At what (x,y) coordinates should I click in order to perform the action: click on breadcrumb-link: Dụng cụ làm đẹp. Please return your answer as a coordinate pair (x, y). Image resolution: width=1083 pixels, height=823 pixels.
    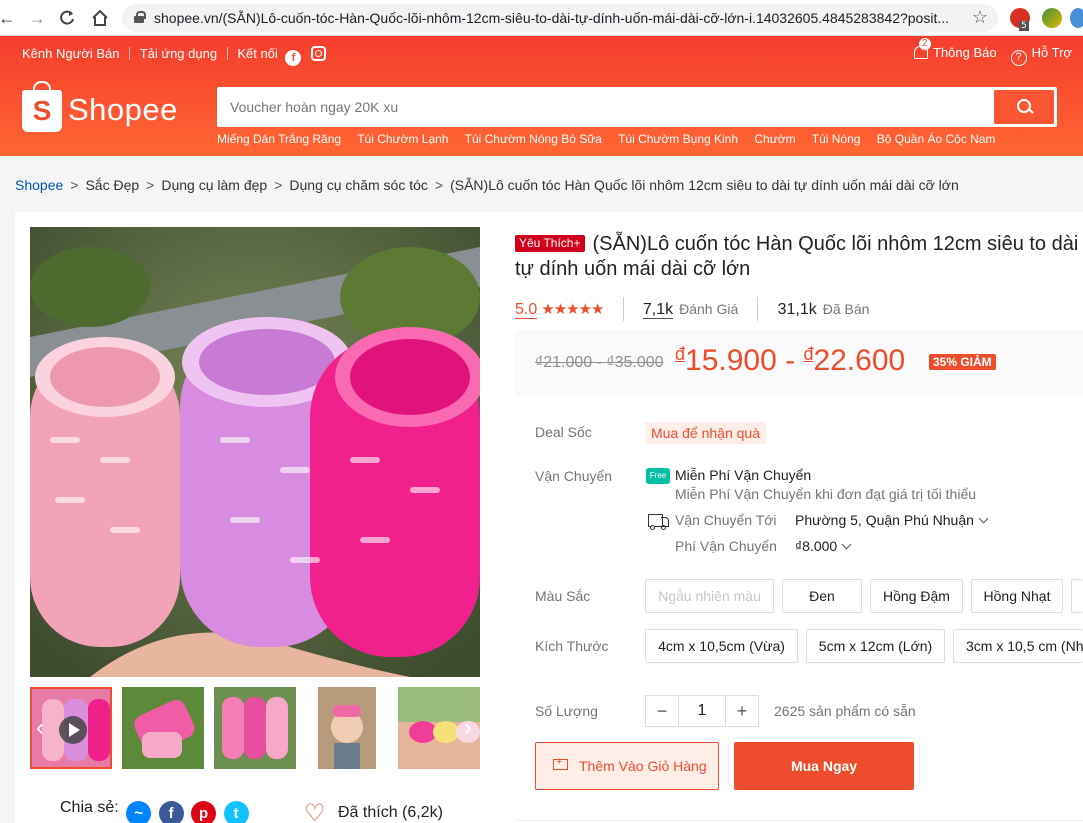
    Looking at the image, I should click on (214, 185).